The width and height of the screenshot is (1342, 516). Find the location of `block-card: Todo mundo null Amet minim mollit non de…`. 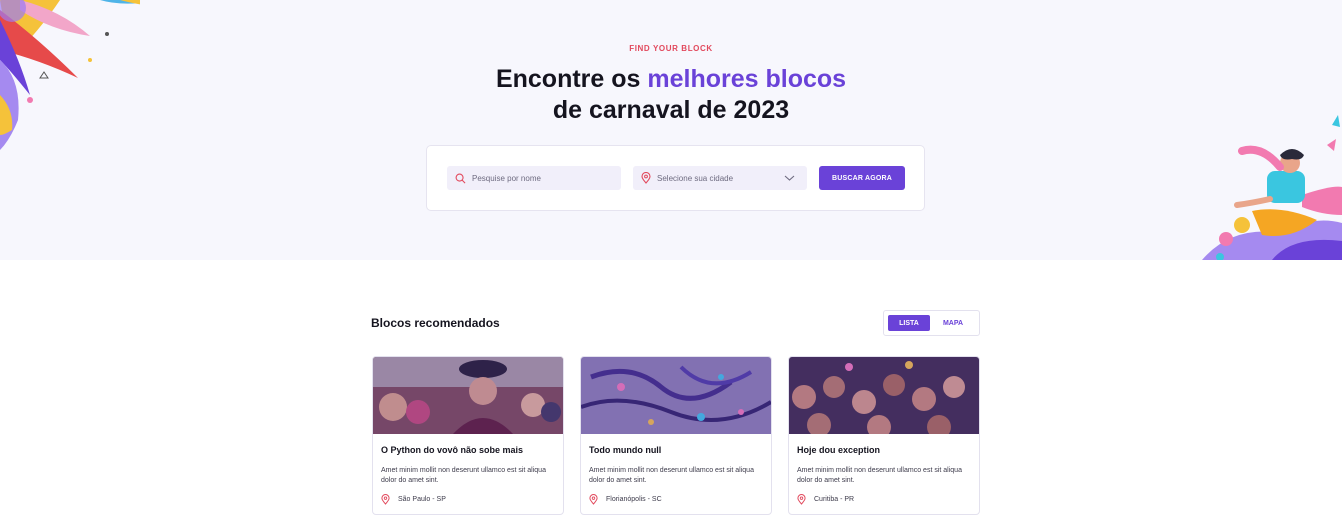

block-card: Todo mundo null Amet minim mollit non de… is located at coordinates (676, 435).